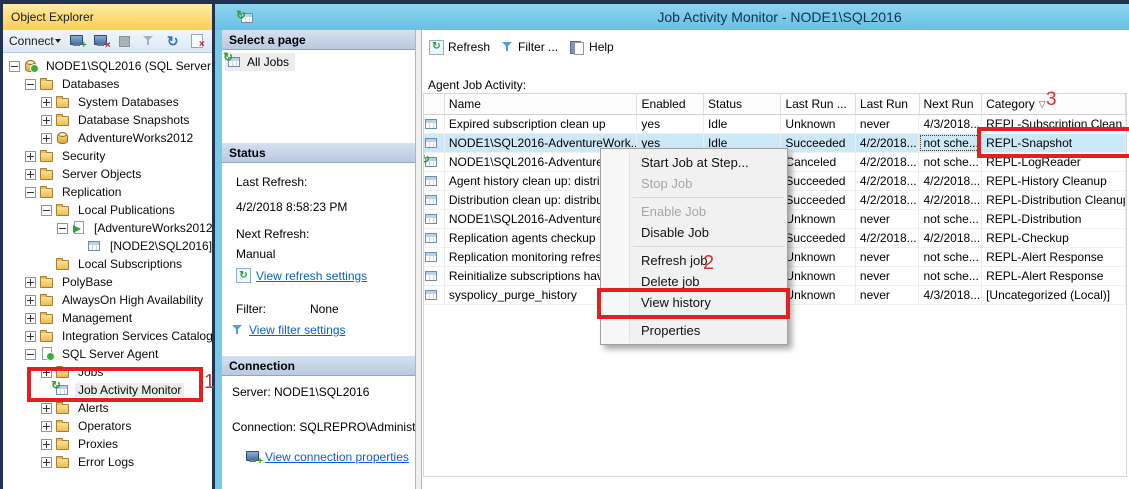 This screenshot has width=1129, height=489. Describe the element at coordinates (779, 17) in the screenshot. I see `window-title: Job Activity Monitor - NODE1\SQL2016` at that location.